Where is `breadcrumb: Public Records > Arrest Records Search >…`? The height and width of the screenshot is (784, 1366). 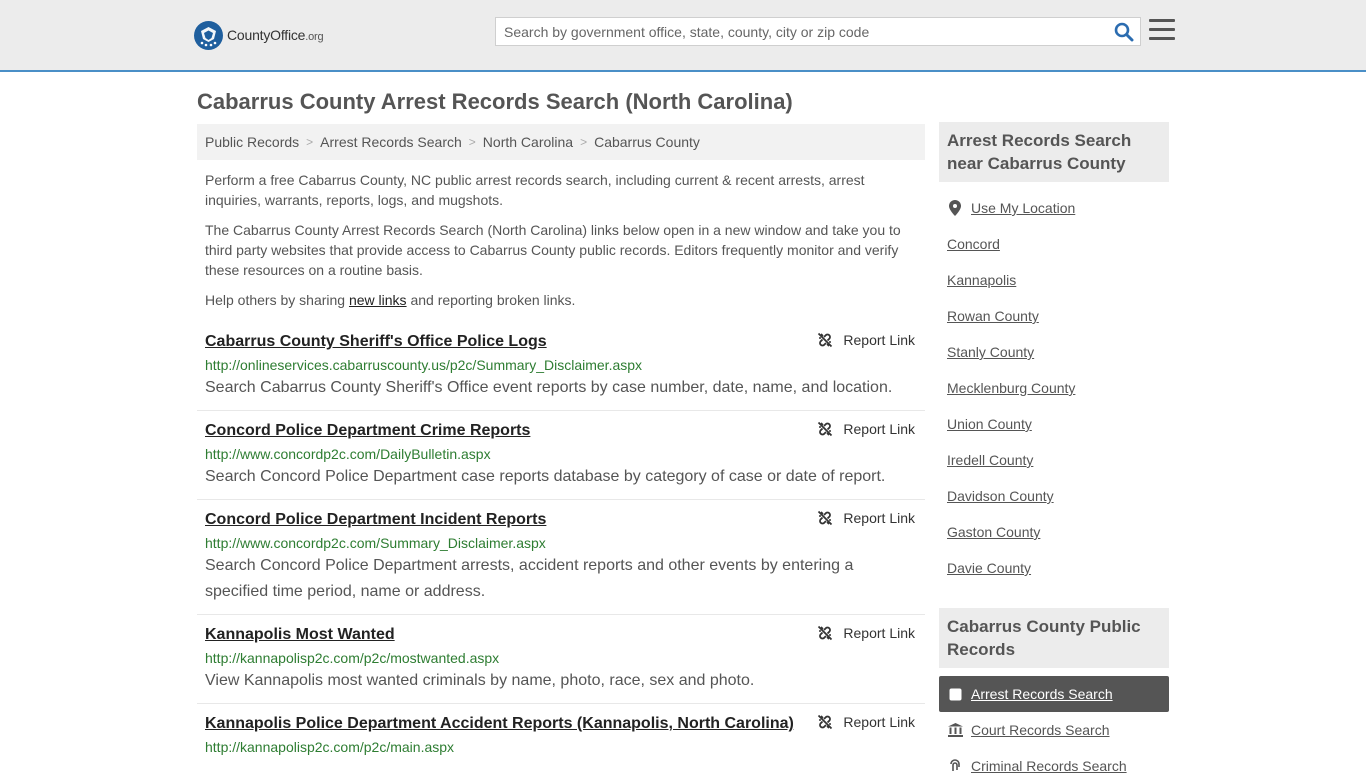 breadcrumb: Public Records > Arrest Records Search >… is located at coordinates (561, 142).